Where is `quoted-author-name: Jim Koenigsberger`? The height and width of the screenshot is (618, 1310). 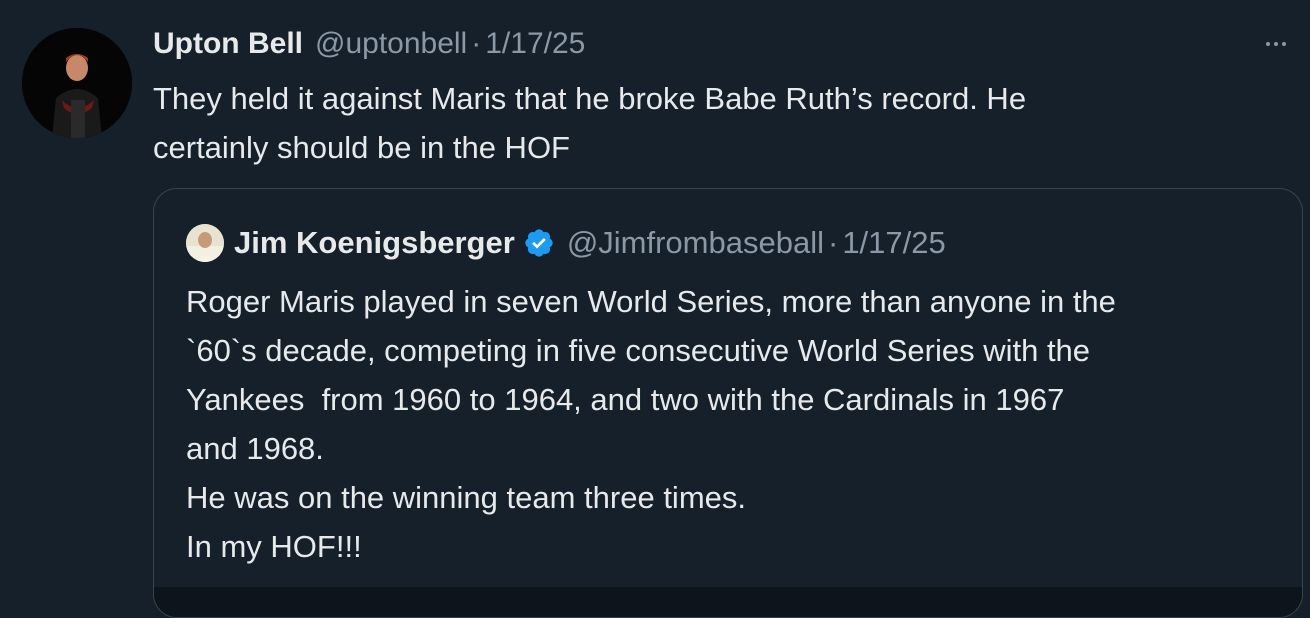
quoted-author-name: Jim Koenigsberger is located at coordinates (374, 243).